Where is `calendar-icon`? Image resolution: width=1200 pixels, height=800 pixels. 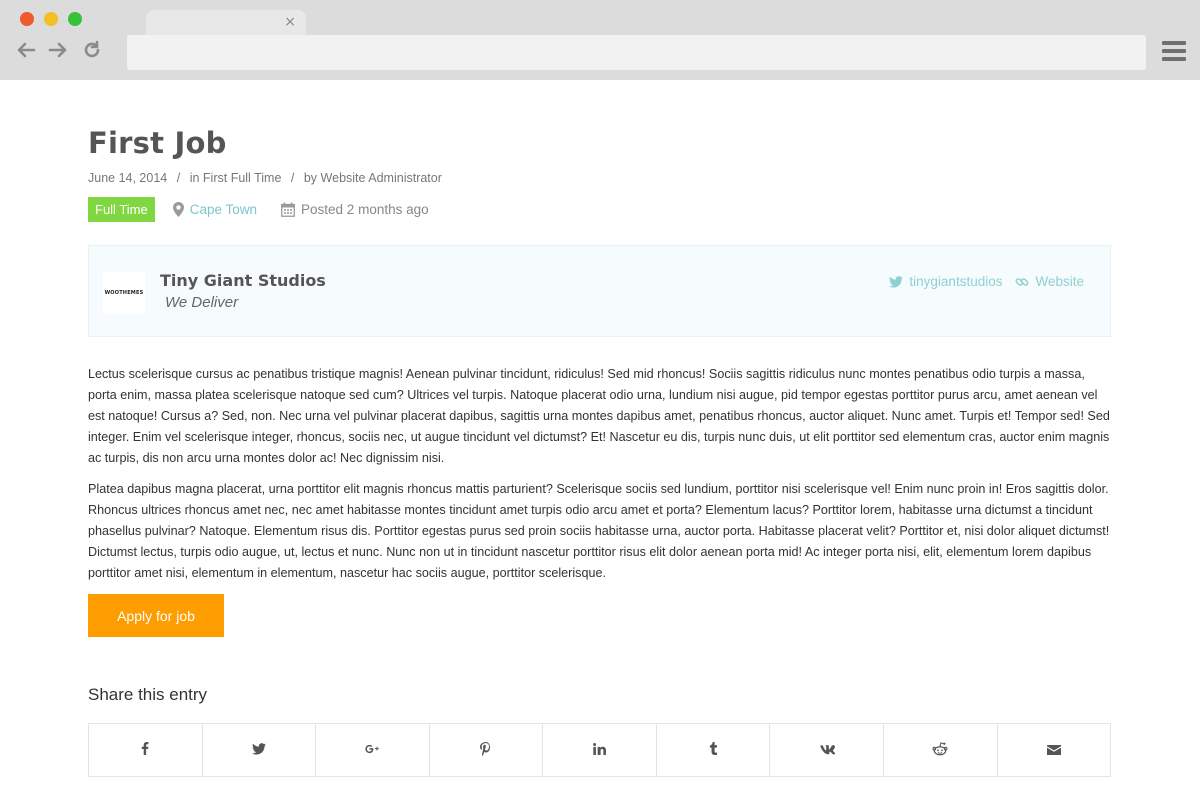
calendar-icon is located at coordinates (288, 209).